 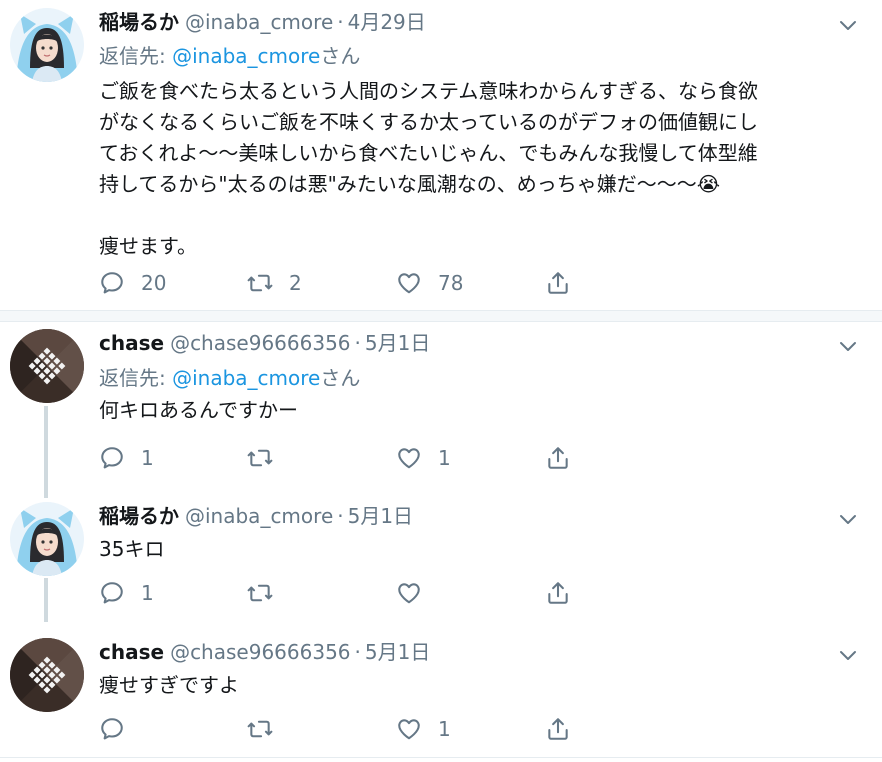 I want to click on conversation-separator, so click(x=441, y=316).